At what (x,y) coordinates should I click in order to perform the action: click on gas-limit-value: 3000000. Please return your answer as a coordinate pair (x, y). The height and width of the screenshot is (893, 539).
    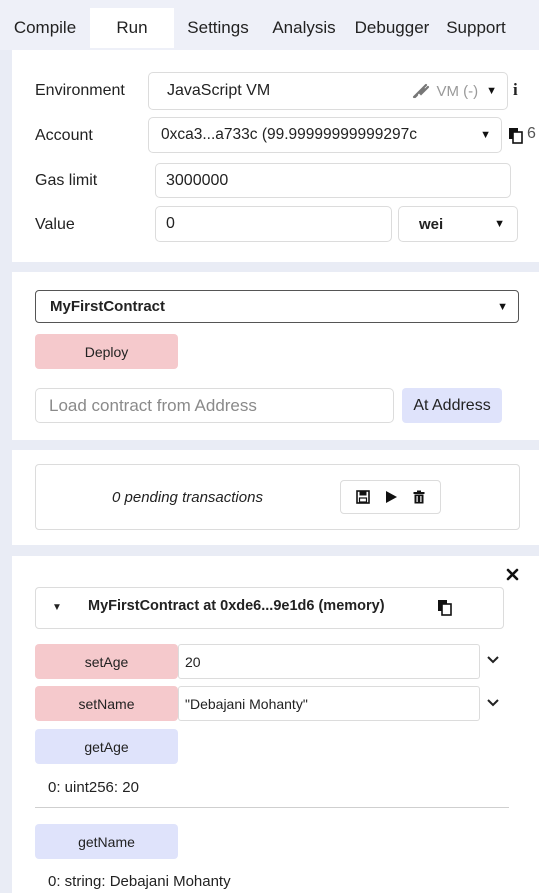
    Looking at the image, I should click on (197, 180).